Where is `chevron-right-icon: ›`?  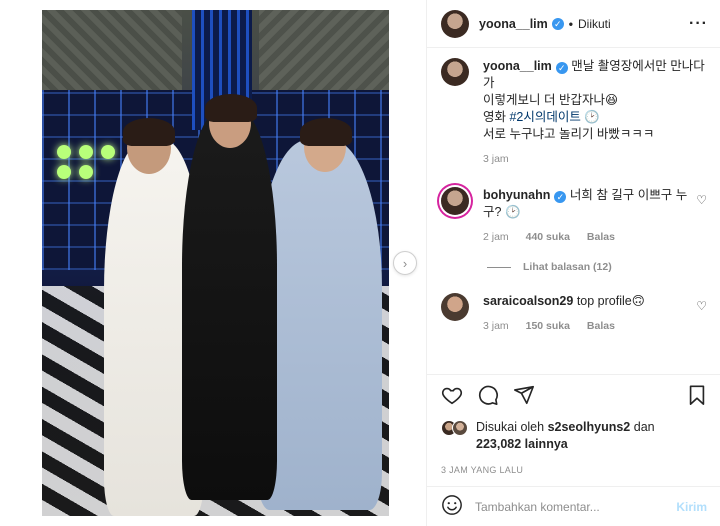 chevron-right-icon: › is located at coordinates (405, 263).